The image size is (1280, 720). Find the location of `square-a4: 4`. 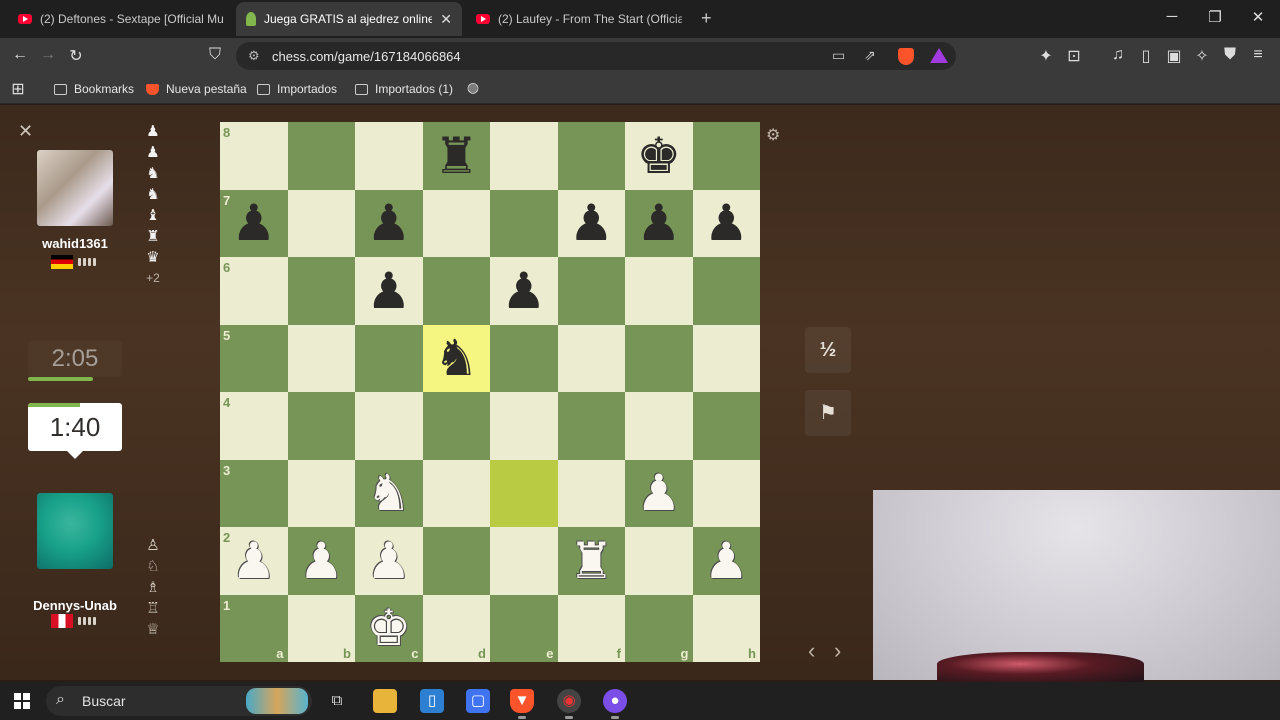

square-a4: 4 is located at coordinates (254, 426).